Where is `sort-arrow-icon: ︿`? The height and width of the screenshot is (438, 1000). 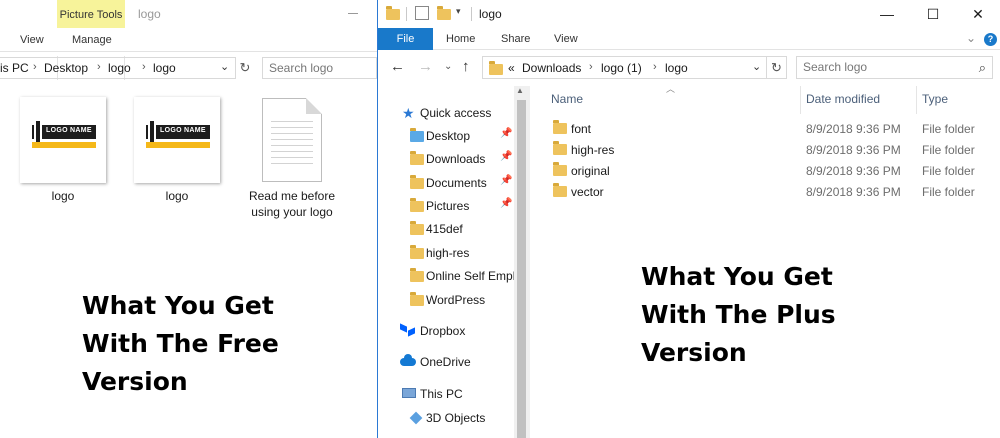 sort-arrow-icon: ︿ is located at coordinates (671, 89).